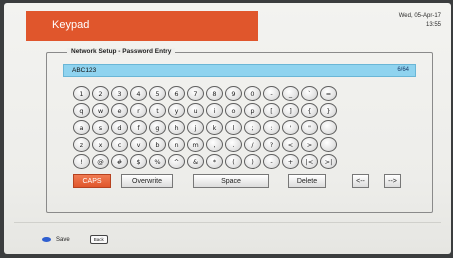  Describe the element at coordinates (243, 162) in the screenshot. I see `key-row: ! @ # $% ^ & *() - + |< >|` at that location.